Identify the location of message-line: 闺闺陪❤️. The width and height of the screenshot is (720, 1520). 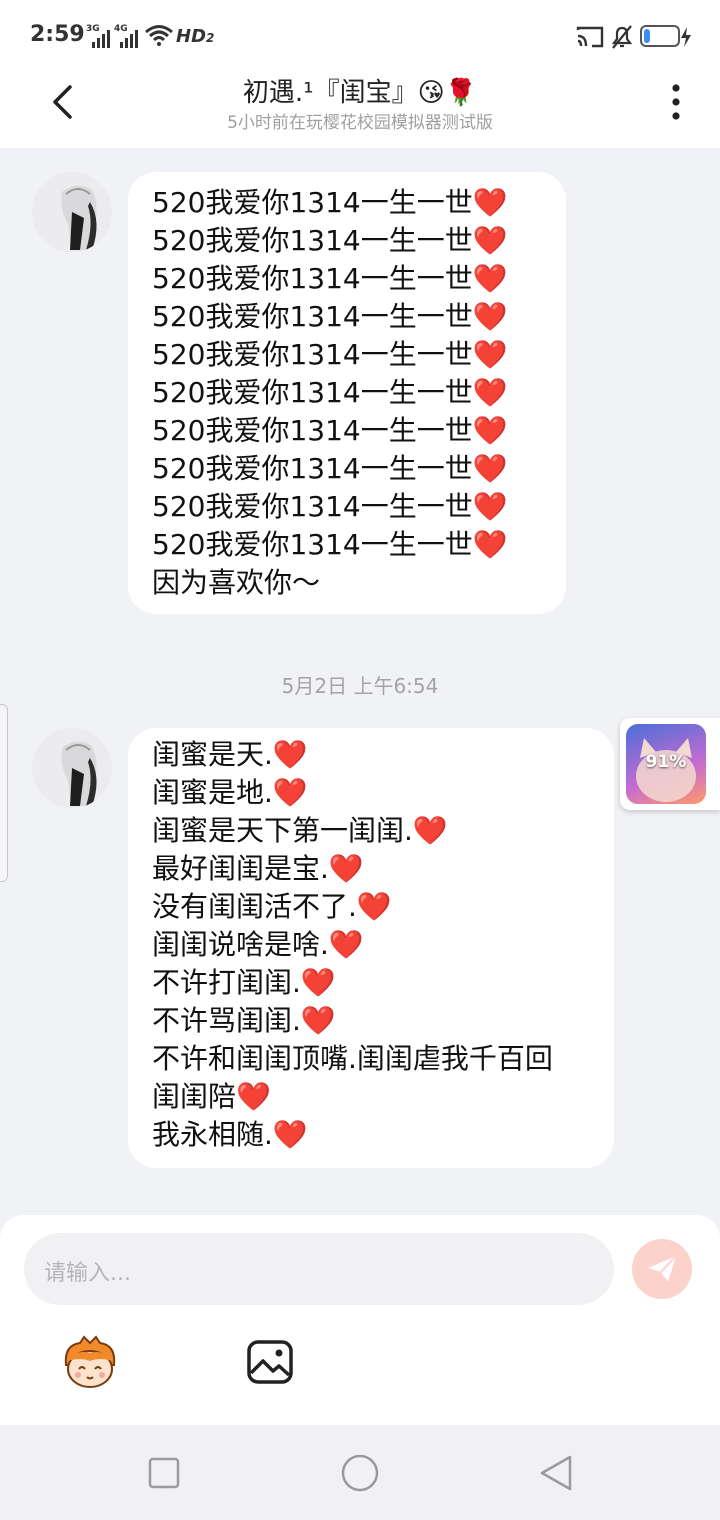
(211, 1096).